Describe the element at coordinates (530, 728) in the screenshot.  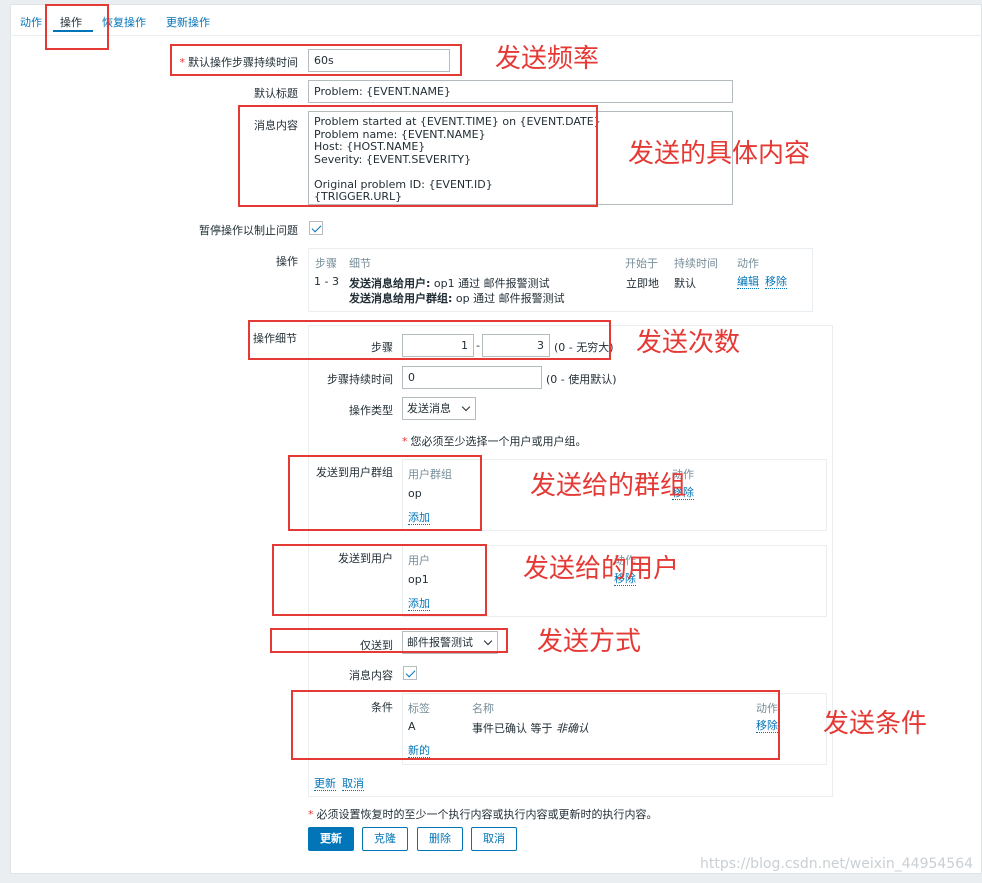
I see `condition-name: 事件已确认 等于 非确认` at that location.